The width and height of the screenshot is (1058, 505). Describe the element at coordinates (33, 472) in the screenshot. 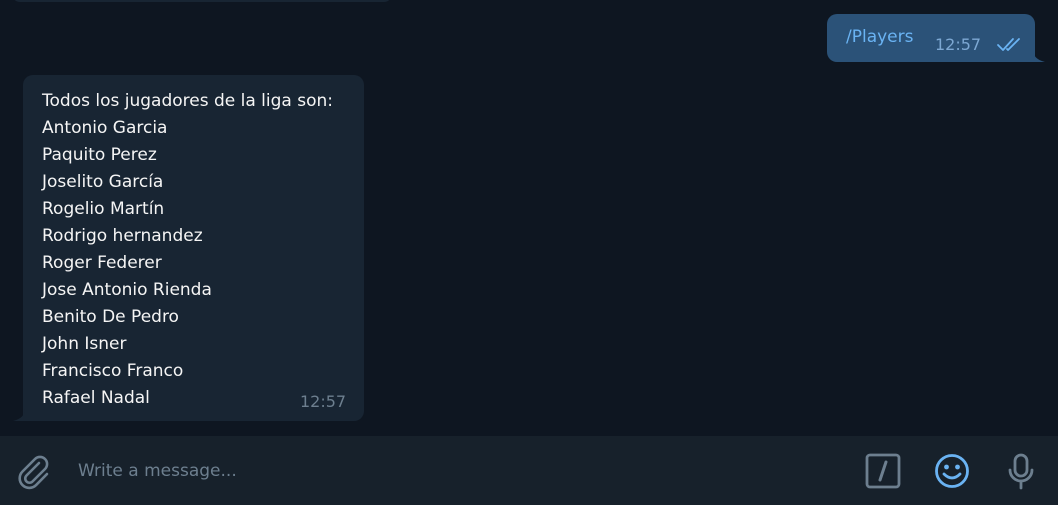

I see `paperclip-icon` at that location.